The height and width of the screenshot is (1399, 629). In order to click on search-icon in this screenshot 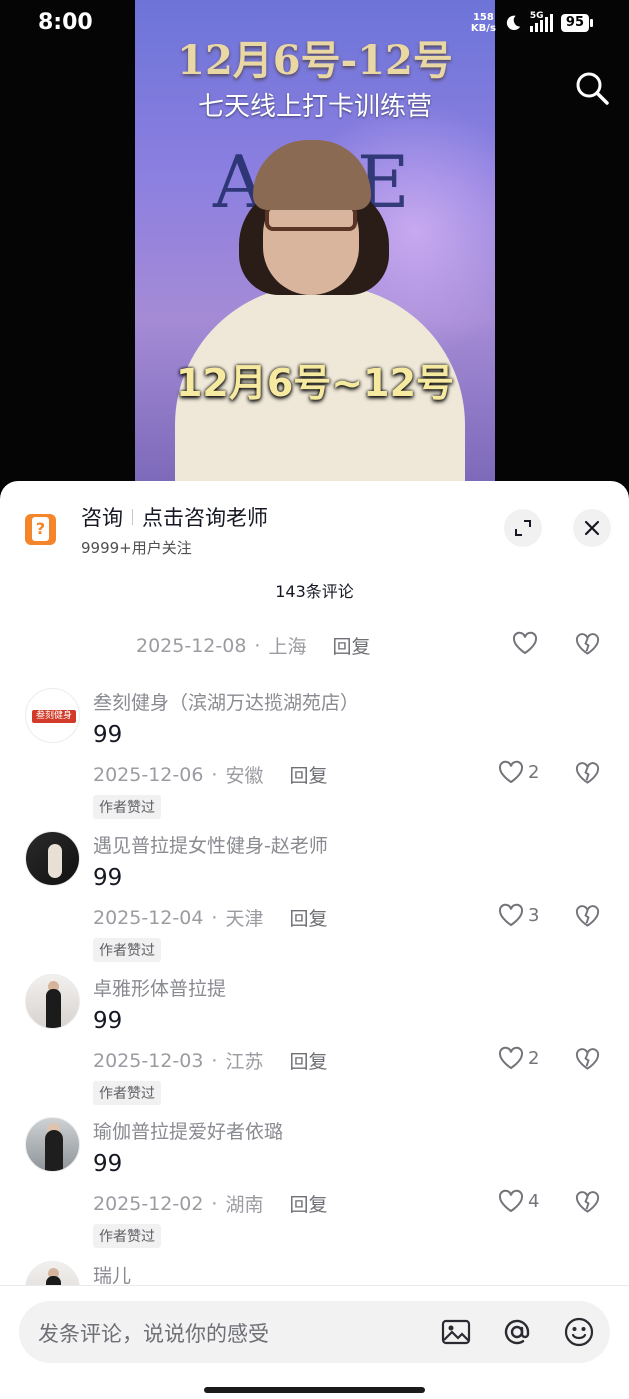, I will do `click(592, 88)`.